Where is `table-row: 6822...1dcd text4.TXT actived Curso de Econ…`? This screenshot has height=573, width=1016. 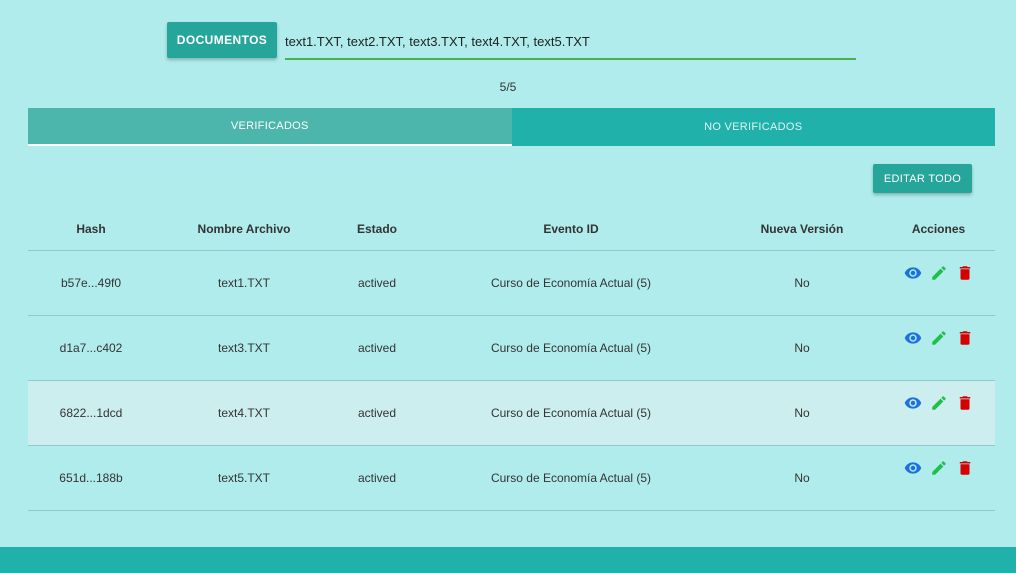
table-row: 6822...1dcd text4.TXT actived Curso de Econ… is located at coordinates (511, 413).